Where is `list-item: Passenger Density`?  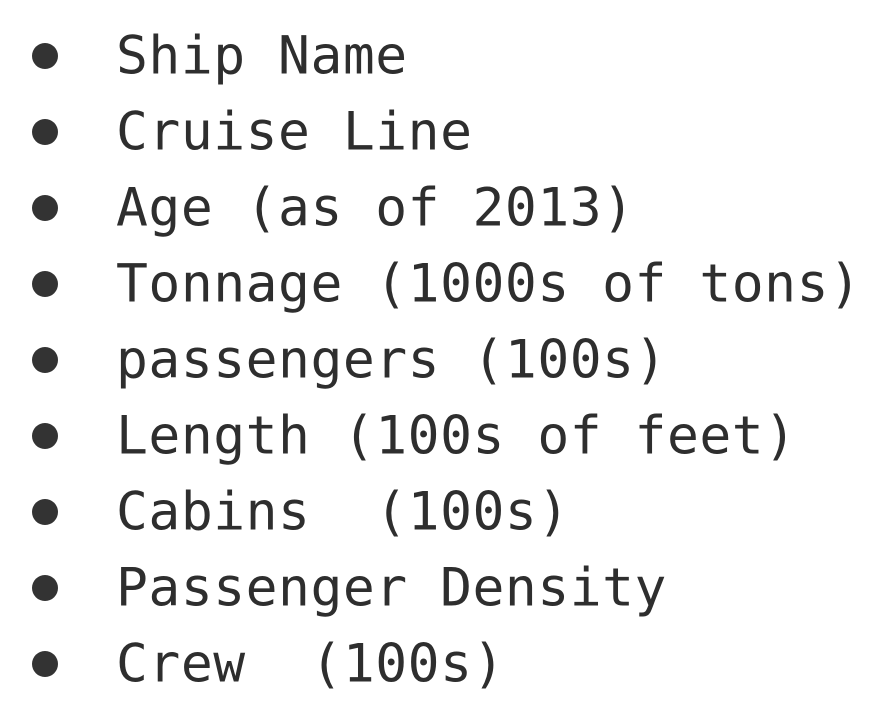
list-item: Passenger Density is located at coordinates (444, 588).